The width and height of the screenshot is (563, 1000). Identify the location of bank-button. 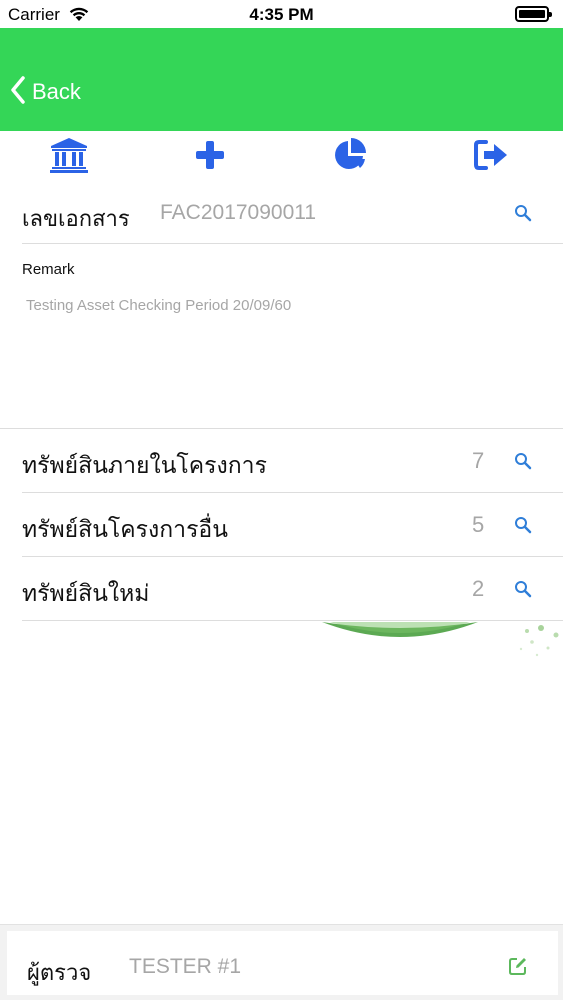
(69, 157).